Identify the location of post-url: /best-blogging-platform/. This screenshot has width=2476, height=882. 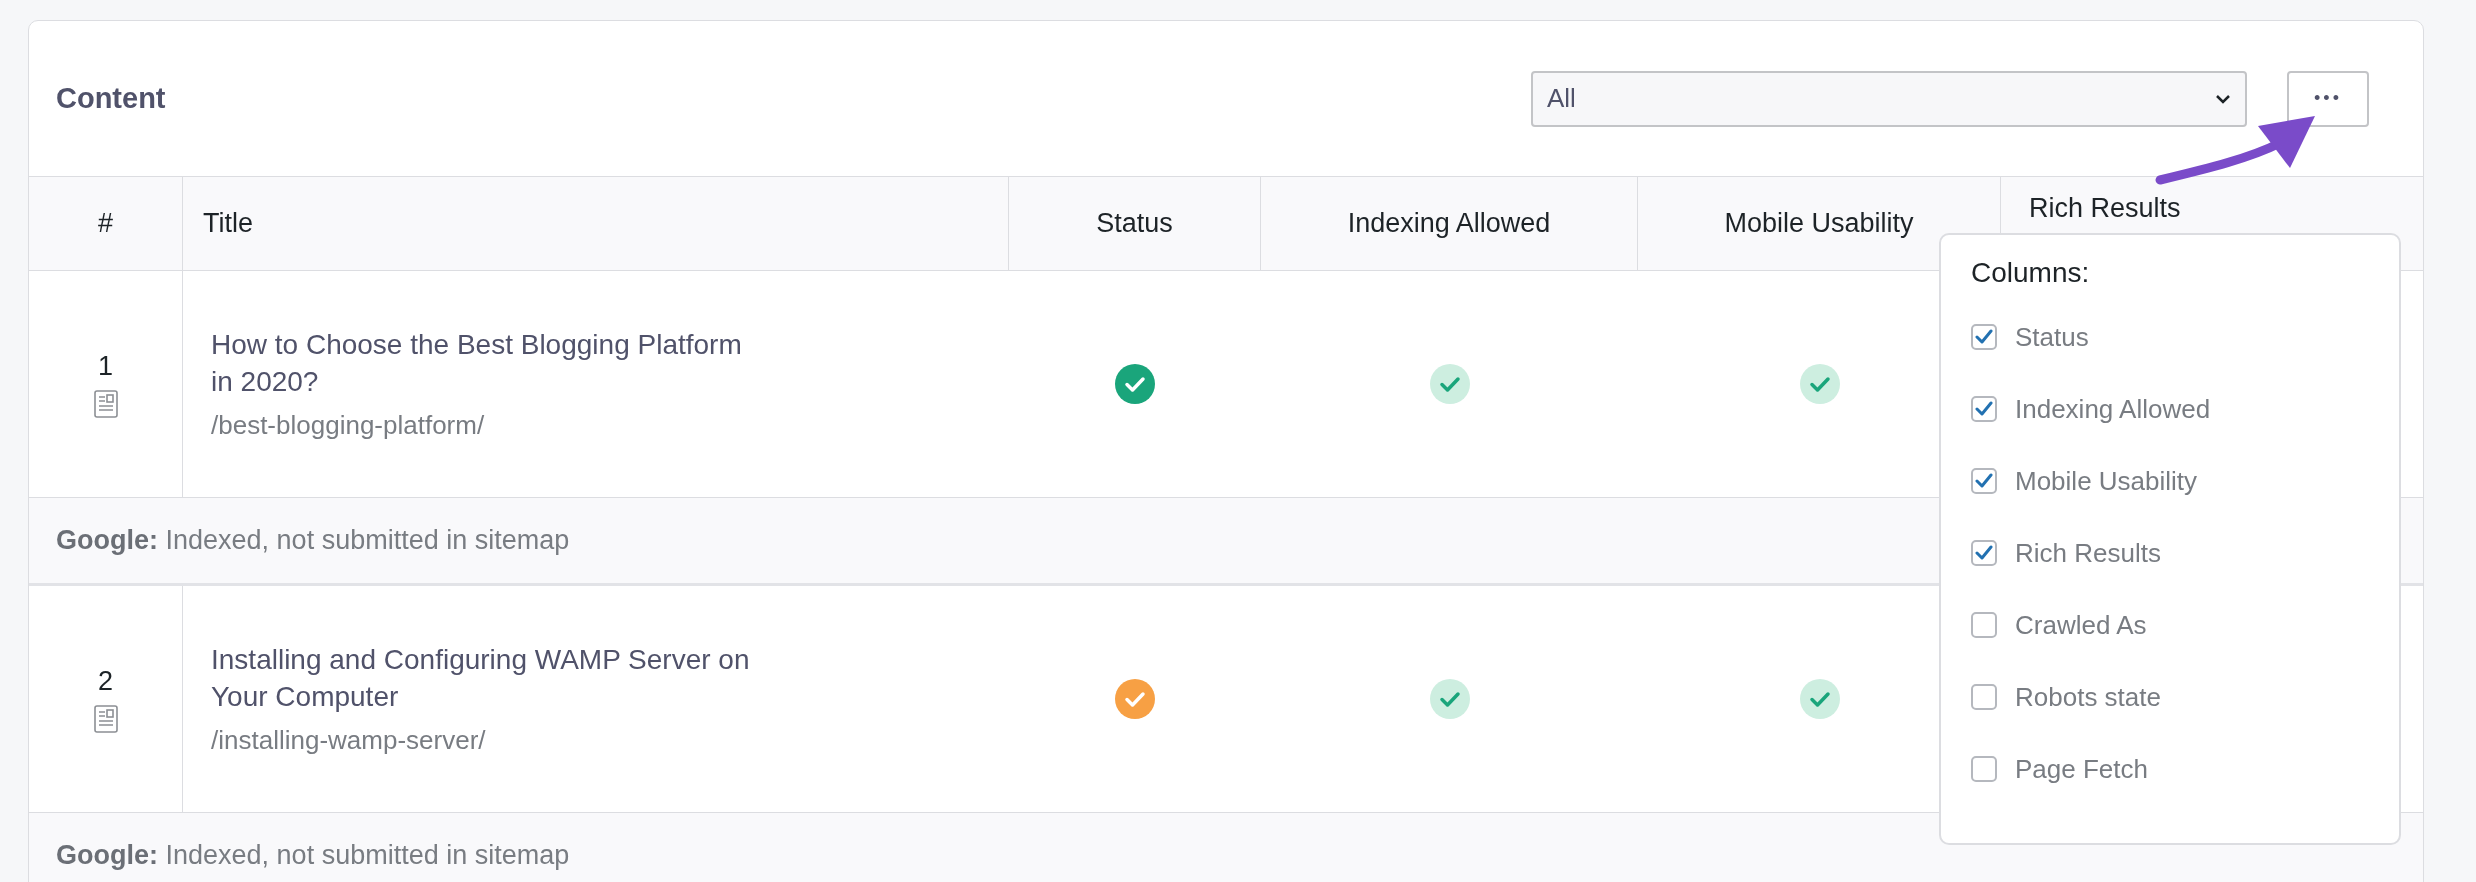
(348, 425).